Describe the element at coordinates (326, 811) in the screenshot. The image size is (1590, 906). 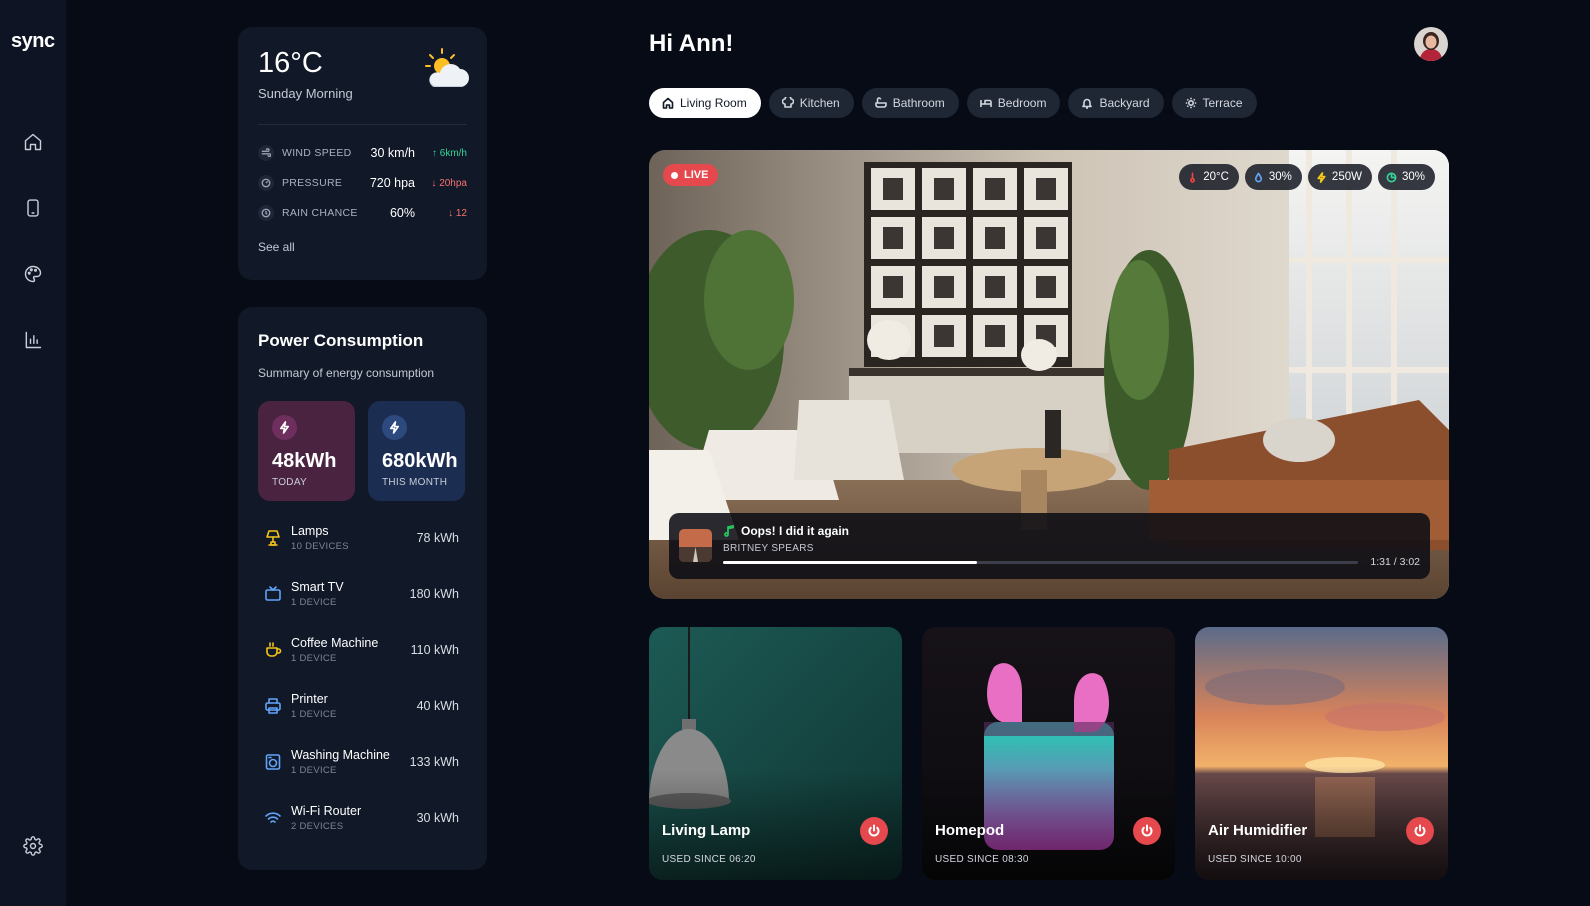
I see `device-name: Wi-Fi Router` at that location.